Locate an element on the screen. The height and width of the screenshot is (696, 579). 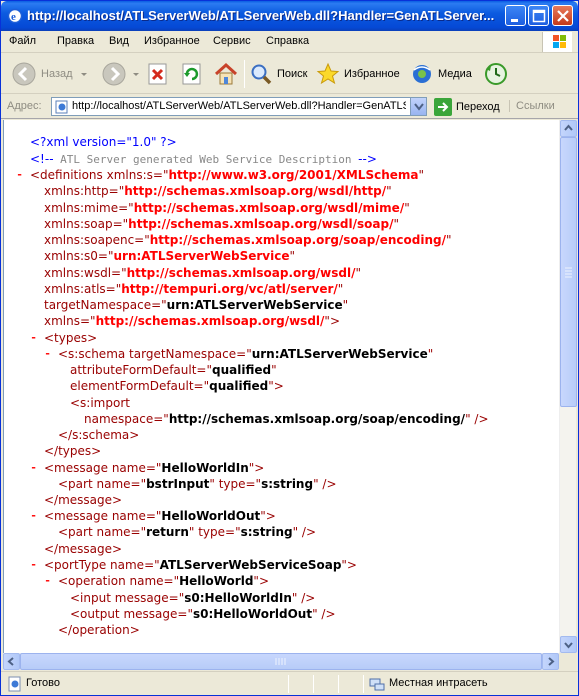
xml-token: <s:import is located at coordinates (100, 403).